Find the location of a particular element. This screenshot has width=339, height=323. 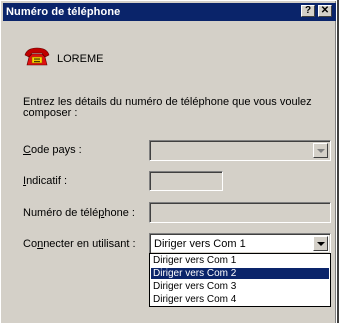

area-code-label: Indicatif : is located at coordinates (45, 181).